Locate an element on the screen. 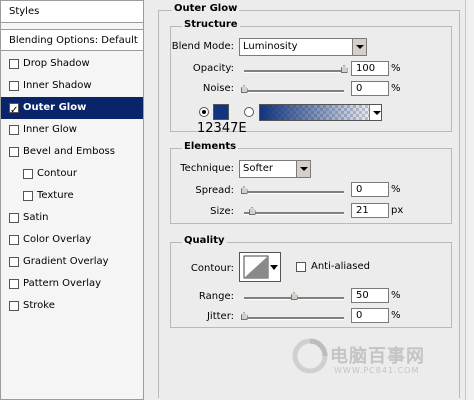 The width and height of the screenshot is (474, 400). drop-shadow-checkbox is located at coordinates (14, 64).